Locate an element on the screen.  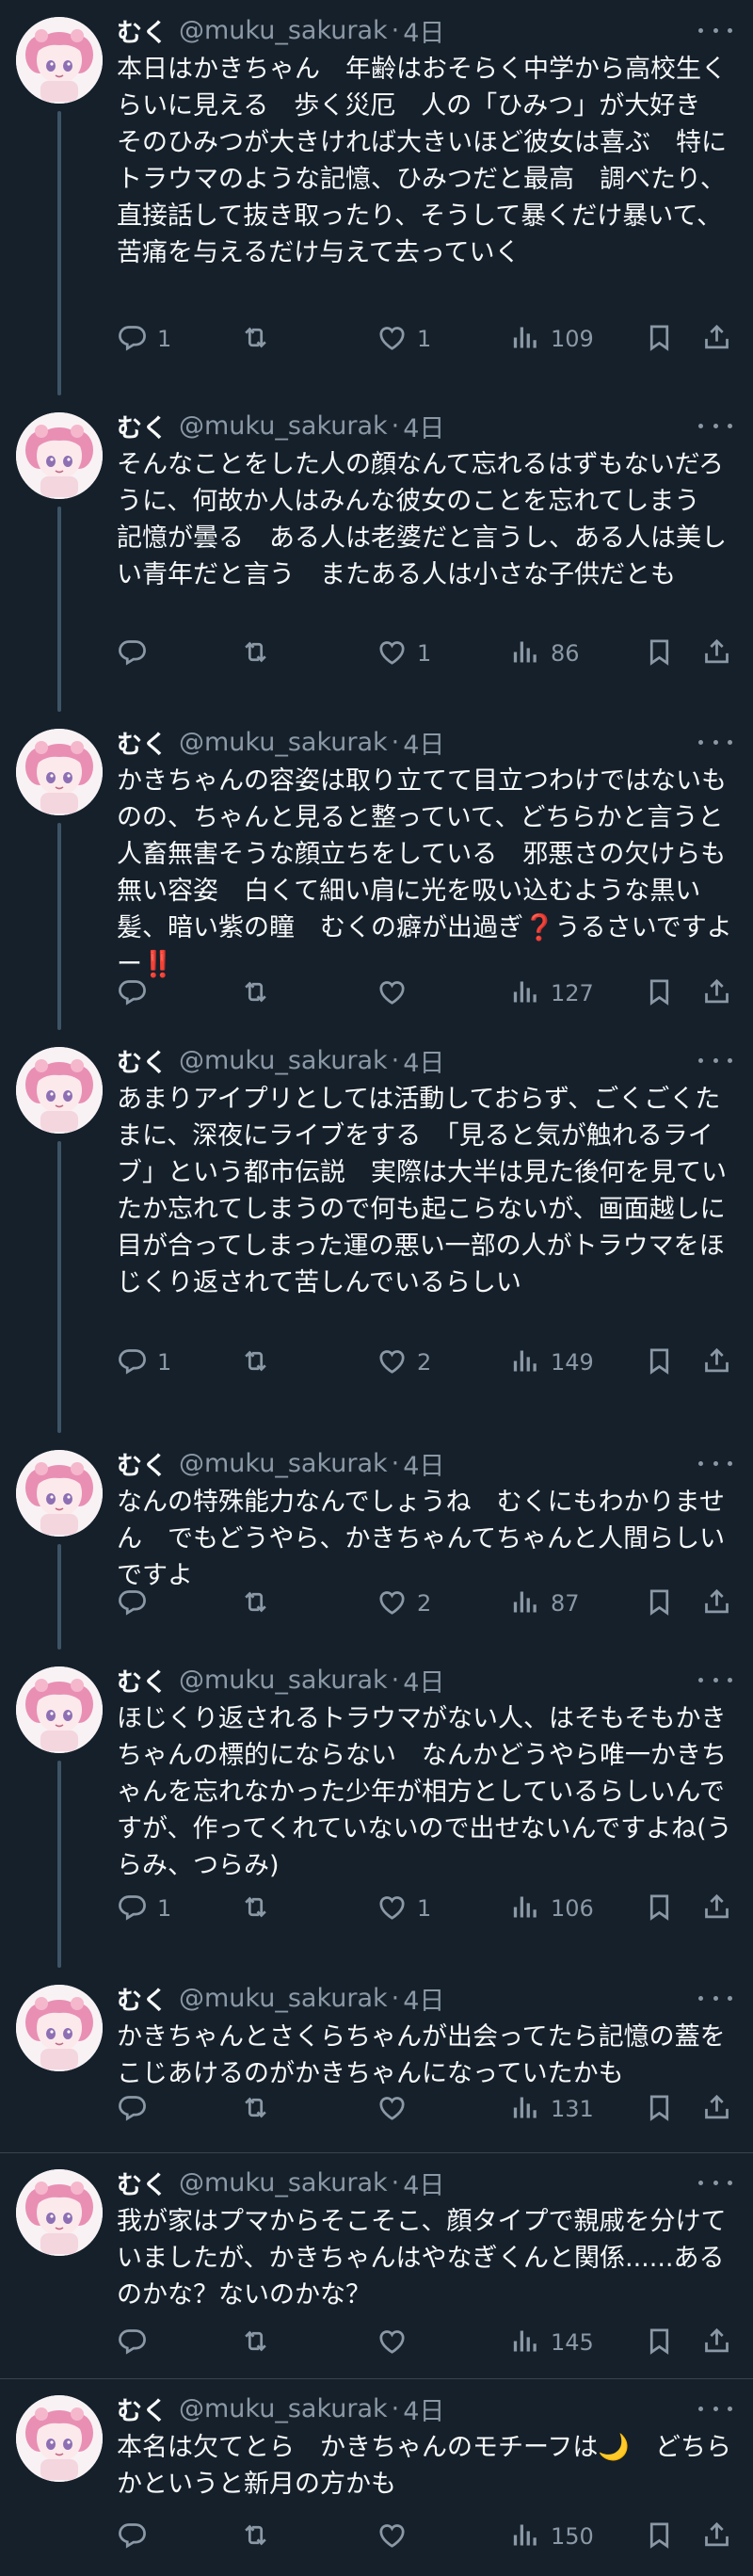
views-button: 127 is located at coordinates (552, 993).